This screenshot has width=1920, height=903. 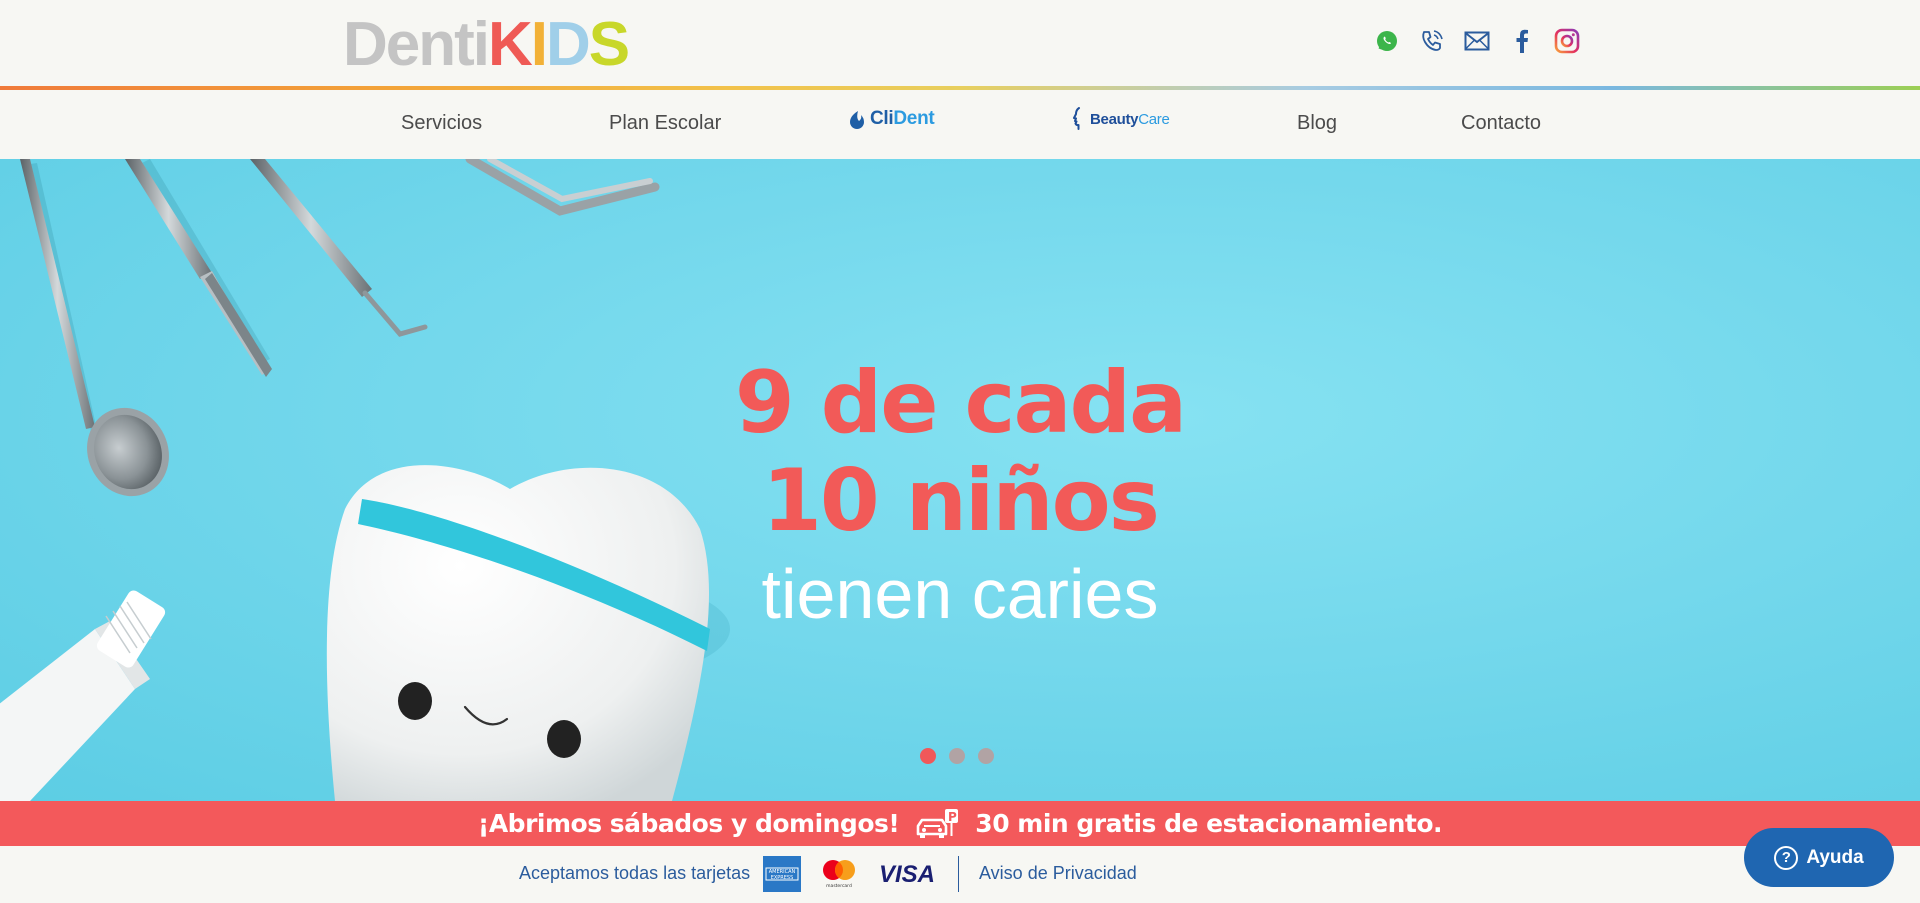 I want to click on accepted-cards-label: Aceptamos todas las tarjetas, so click(x=635, y=873).